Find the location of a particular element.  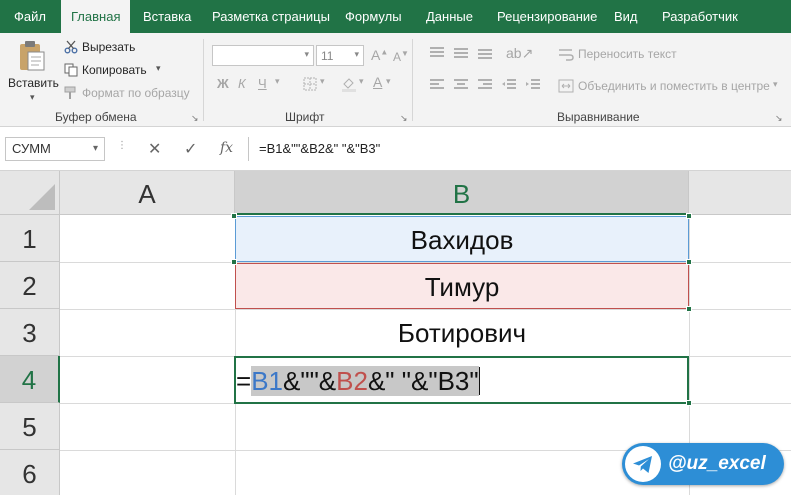

font-launcher-icon: ↘ is located at coordinates (404, 118).